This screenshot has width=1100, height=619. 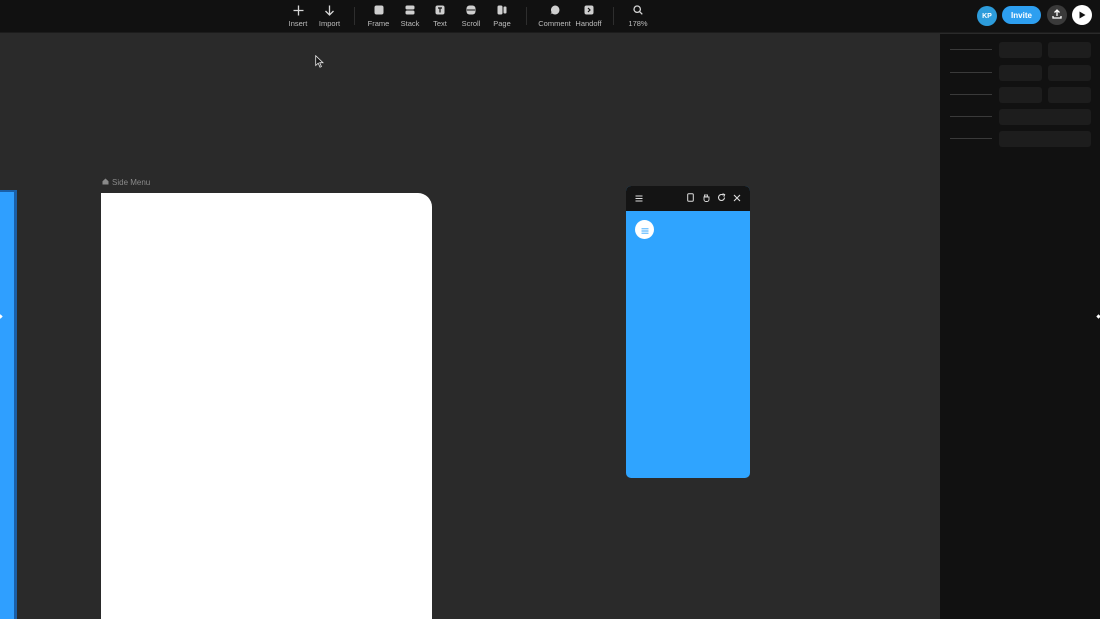 I want to click on preview-menu-button, so click(x=639, y=198).